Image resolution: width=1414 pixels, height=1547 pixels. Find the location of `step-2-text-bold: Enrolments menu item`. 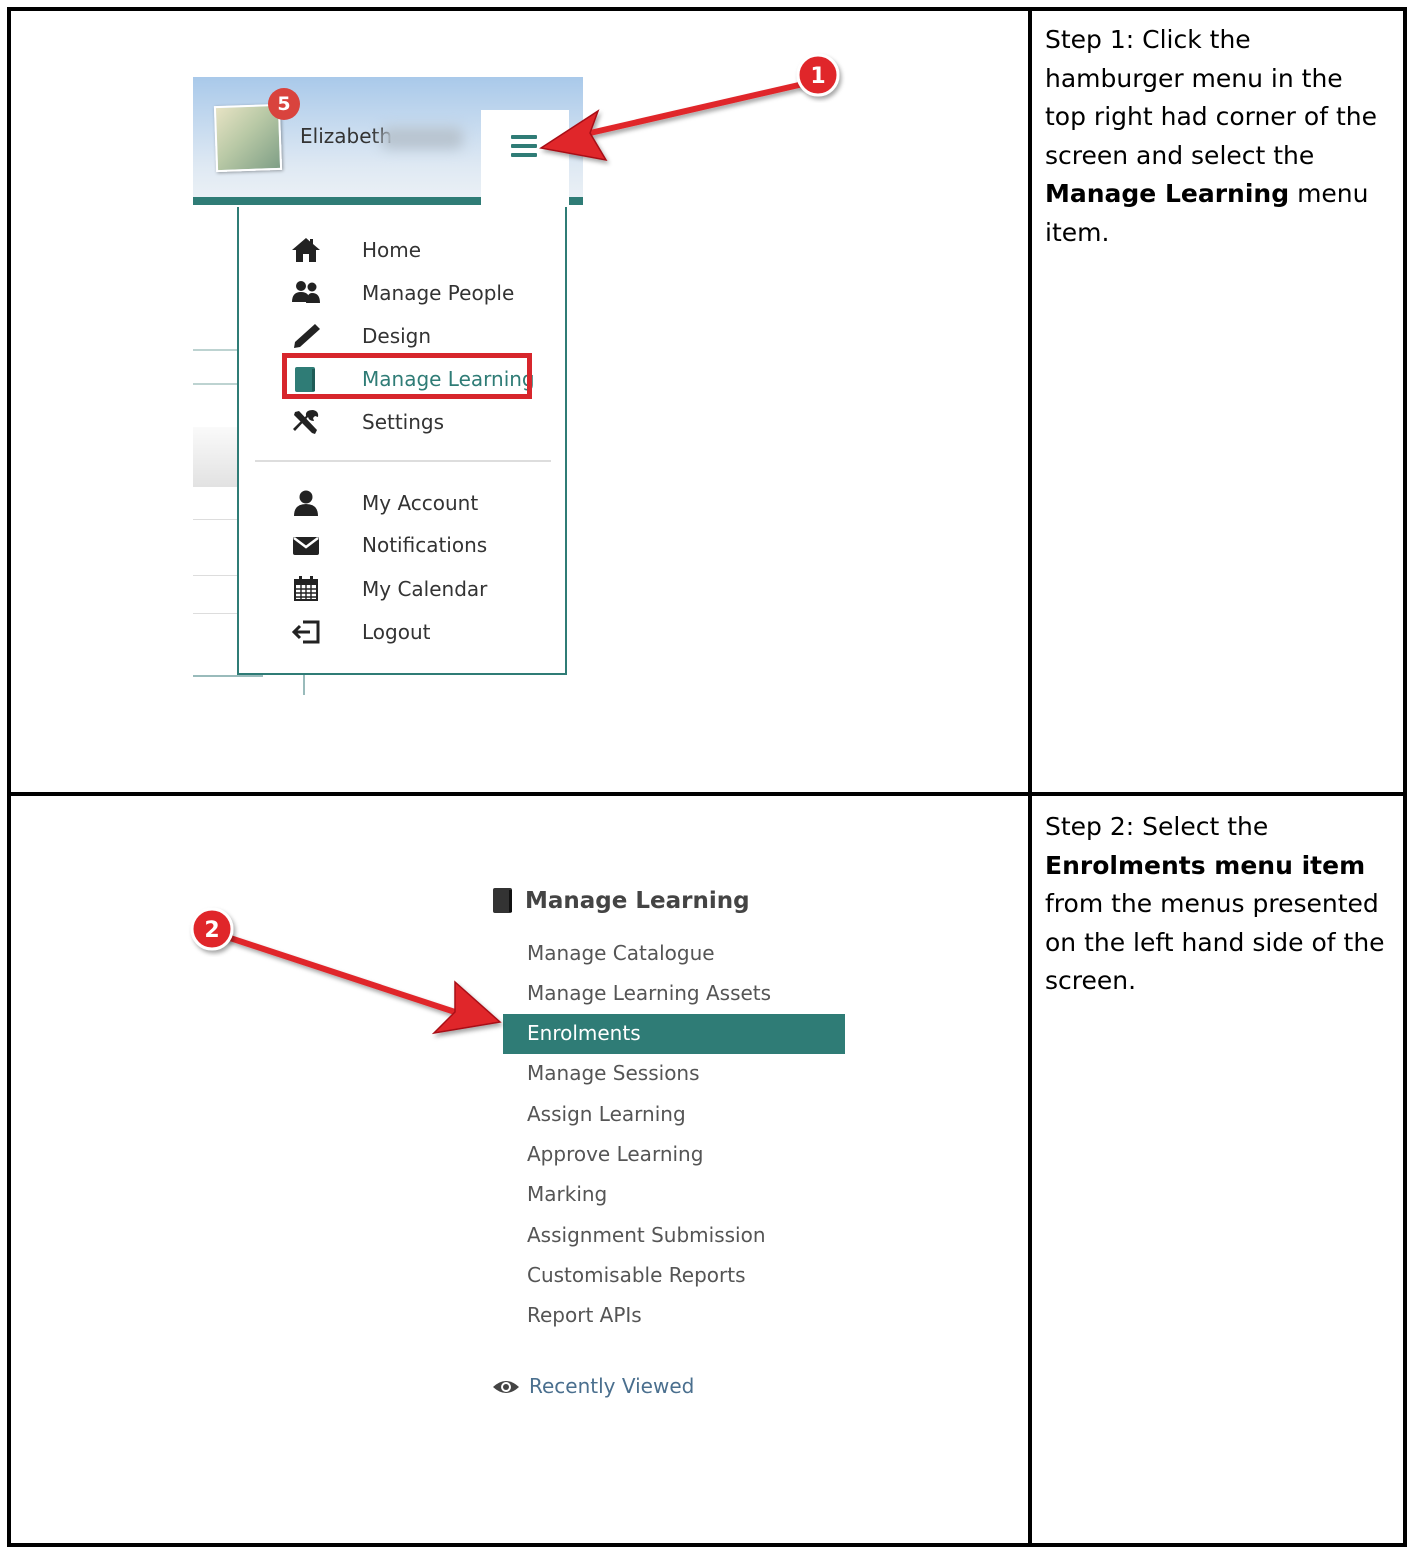

step-2-text-bold: Enrolments menu item is located at coordinates (1205, 865).